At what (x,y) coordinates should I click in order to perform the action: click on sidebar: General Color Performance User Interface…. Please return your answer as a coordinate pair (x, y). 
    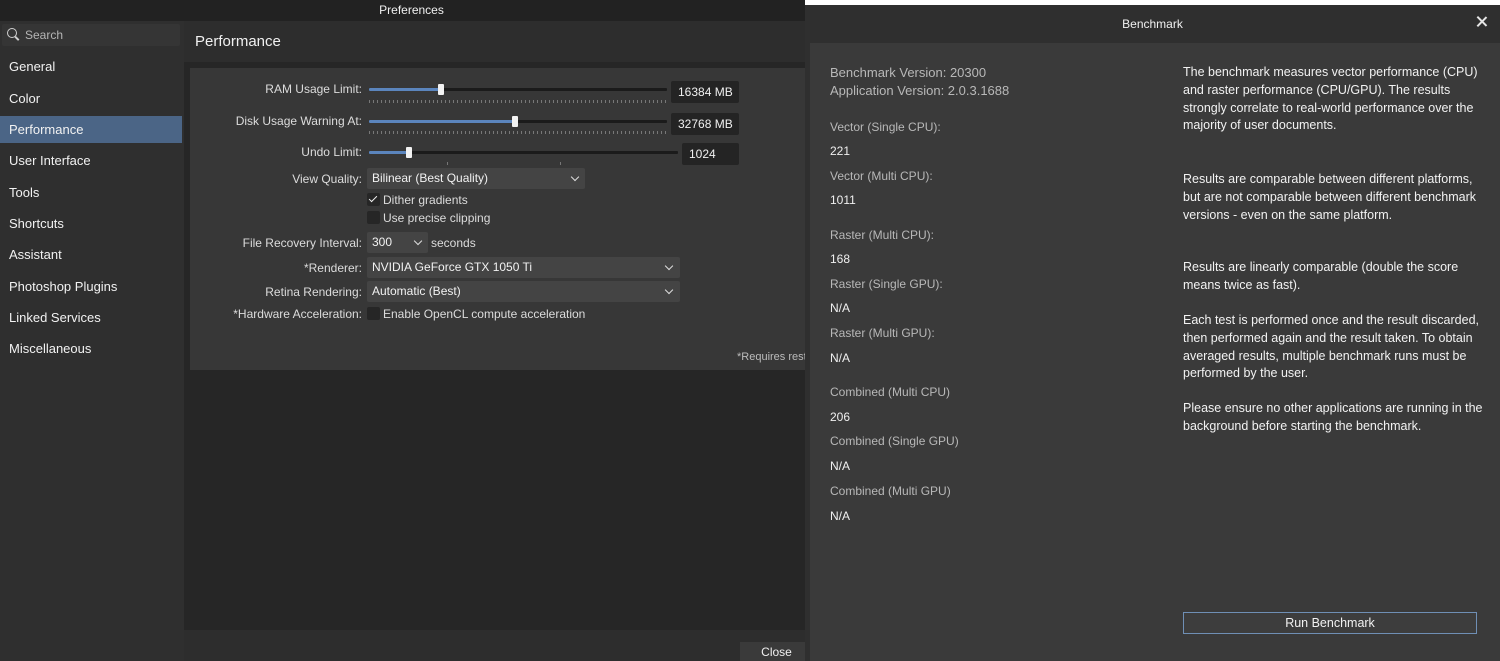
    Looking at the image, I should click on (92, 341).